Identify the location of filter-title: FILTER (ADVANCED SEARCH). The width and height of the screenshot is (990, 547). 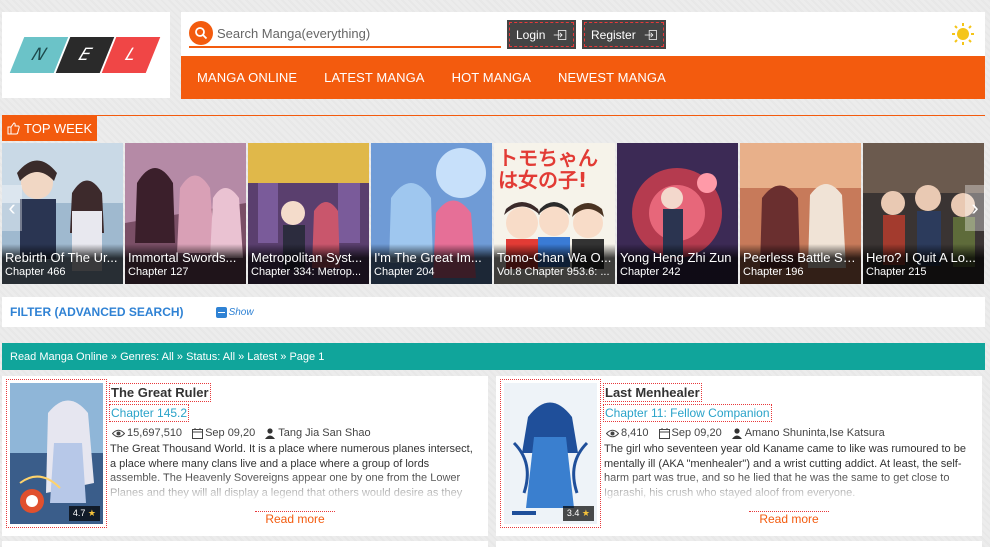
(97, 312).